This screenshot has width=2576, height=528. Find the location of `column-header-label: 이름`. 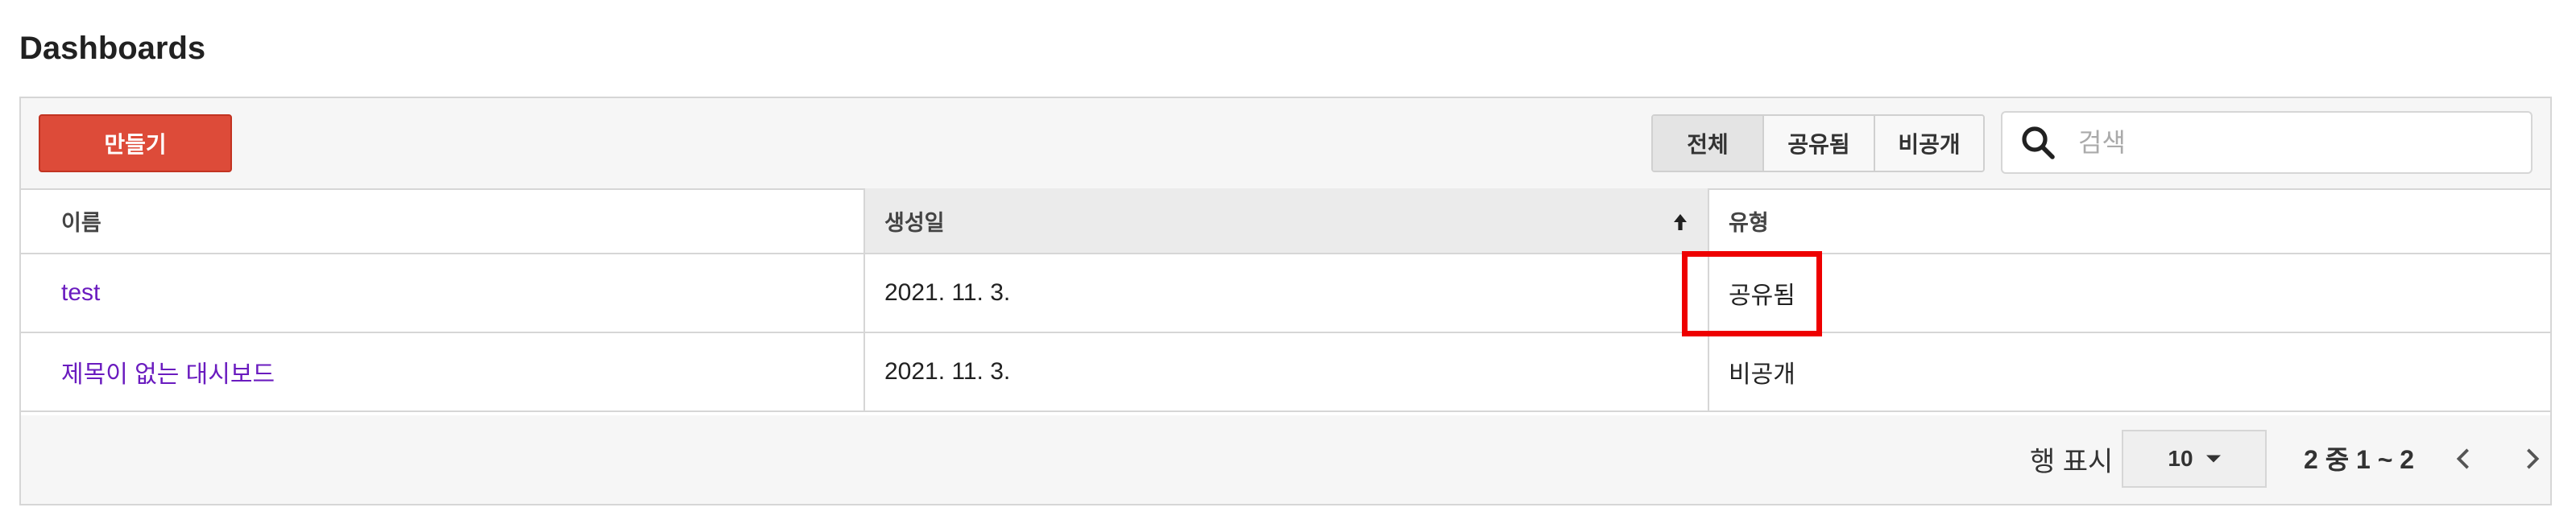

column-header-label: 이름 is located at coordinates (81, 222).